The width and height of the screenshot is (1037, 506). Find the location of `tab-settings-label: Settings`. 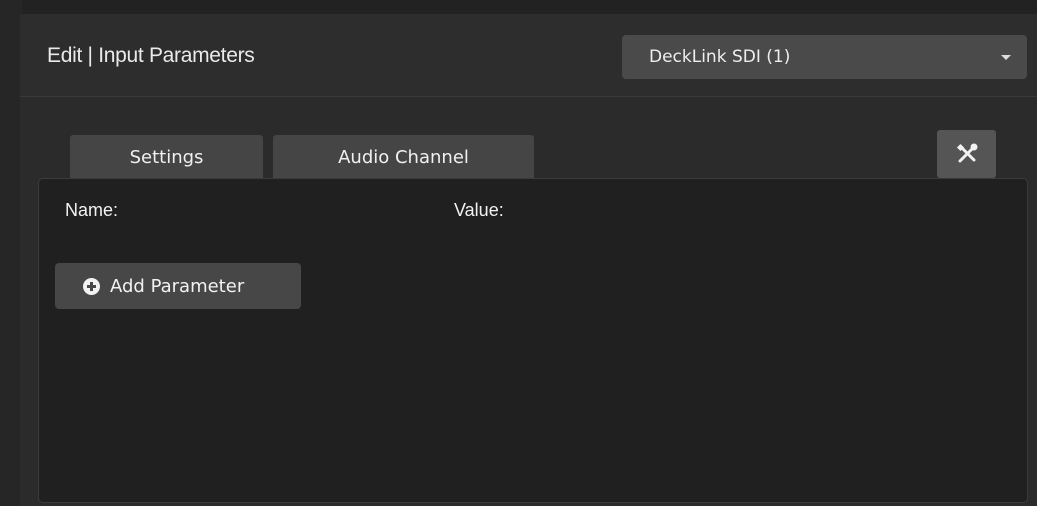

tab-settings-label: Settings is located at coordinates (166, 157).